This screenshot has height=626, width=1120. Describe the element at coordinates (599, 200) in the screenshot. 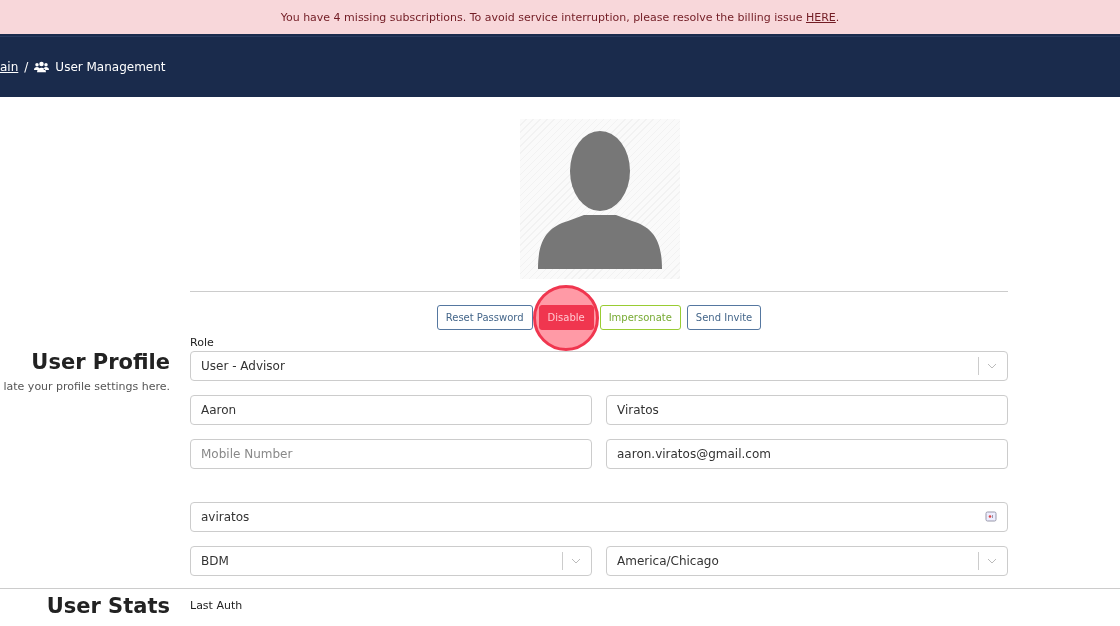

I see `person-silhouette-icon` at that location.